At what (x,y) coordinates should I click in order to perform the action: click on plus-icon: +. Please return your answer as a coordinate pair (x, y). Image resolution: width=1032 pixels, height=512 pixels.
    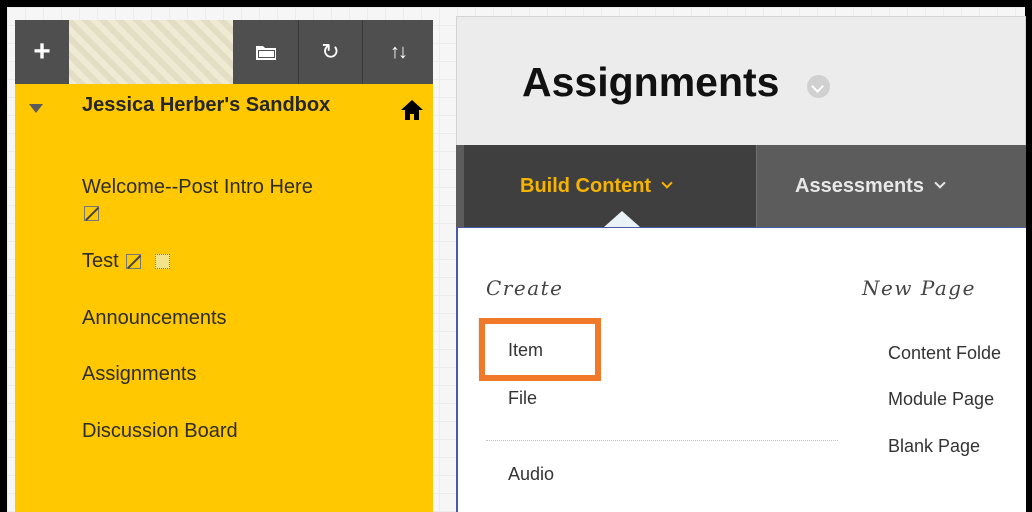
    Looking at the image, I should click on (42, 51).